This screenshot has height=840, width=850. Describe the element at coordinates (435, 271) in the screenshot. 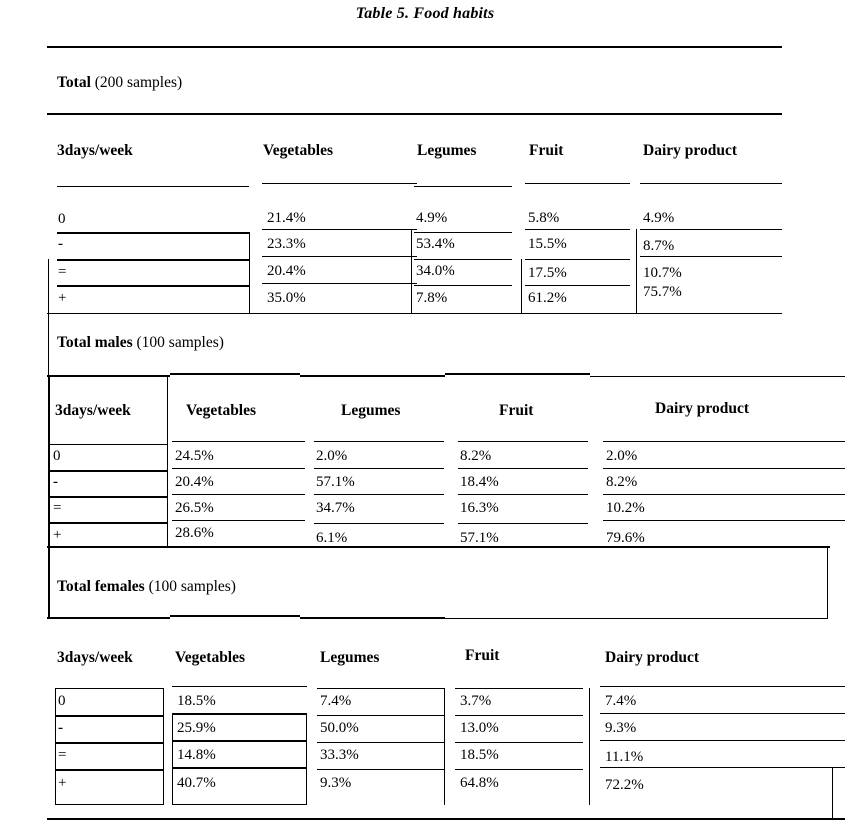

I see `total-cell-2-legumes: 34.0%` at that location.